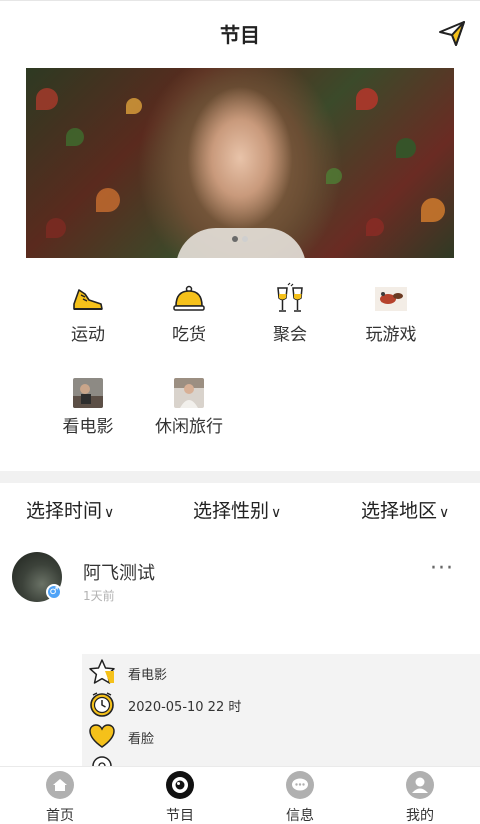  I want to click on filter-label: 选择地区, so click(399, 511).